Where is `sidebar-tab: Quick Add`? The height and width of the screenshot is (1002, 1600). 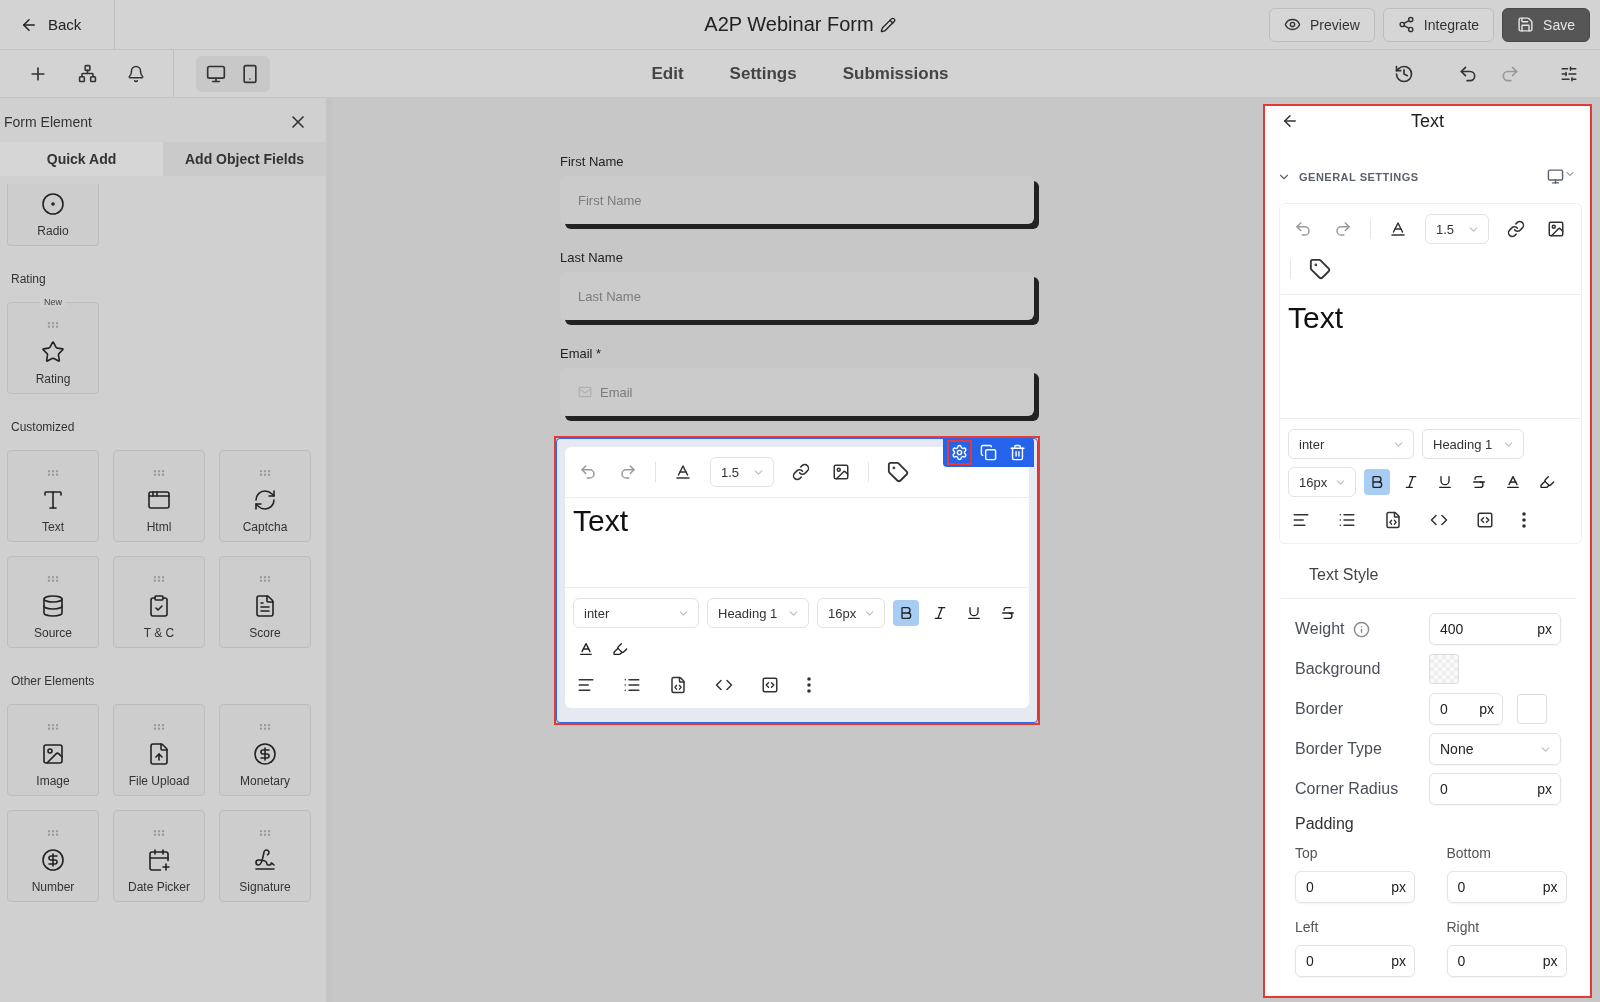
sidebar-tab: Quick Add is located at coordinates (81, 159).